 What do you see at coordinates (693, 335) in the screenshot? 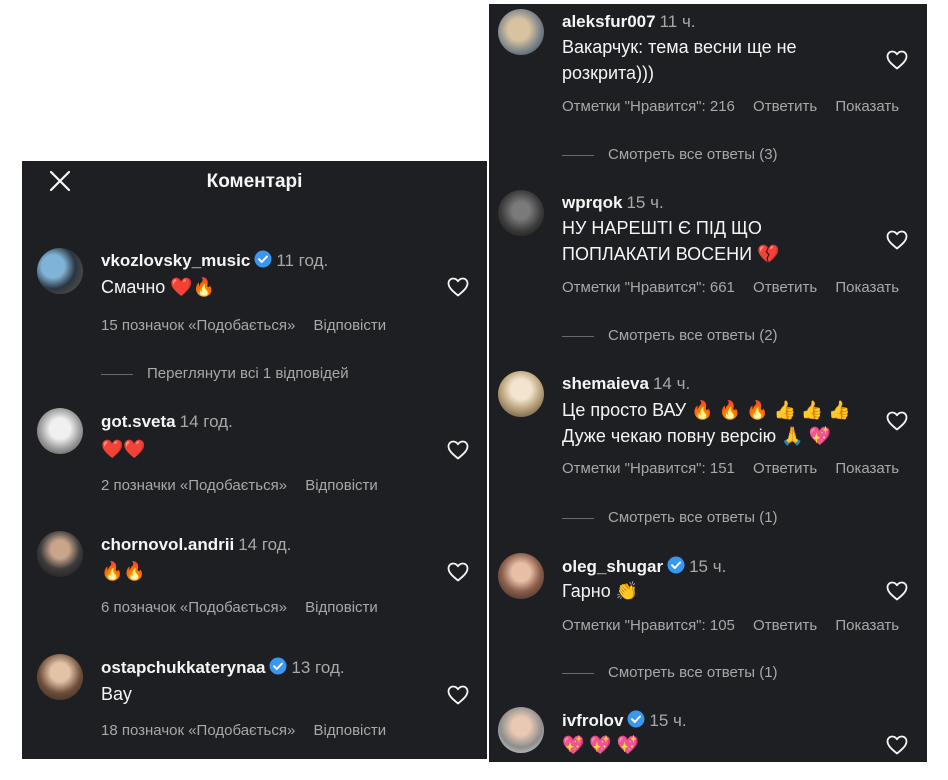
I see `view-replies-label: Смотреть все ответы (2)` at bounding box center [693, 335].